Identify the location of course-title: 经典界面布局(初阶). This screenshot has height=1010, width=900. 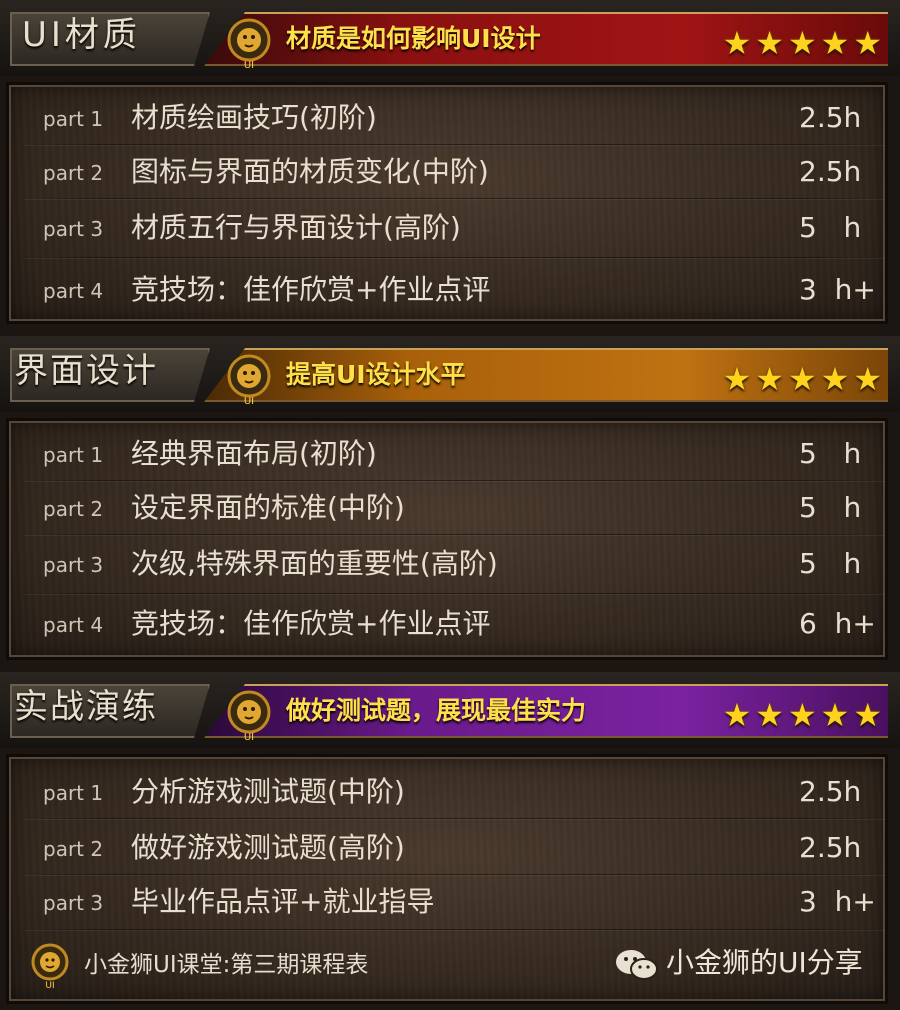
(254, 453).